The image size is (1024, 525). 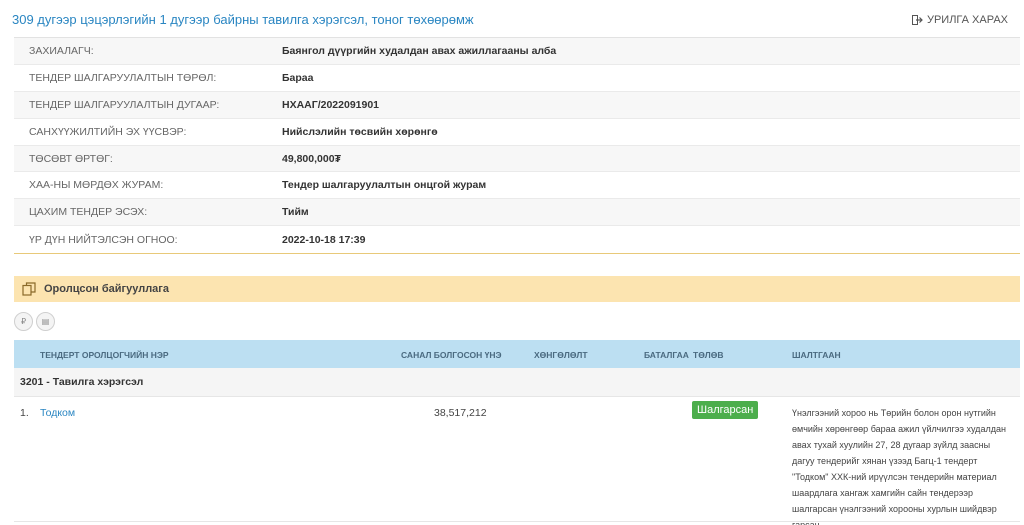 I want to click on info-value: 49,800,000₮, so click(x=311, y=158).